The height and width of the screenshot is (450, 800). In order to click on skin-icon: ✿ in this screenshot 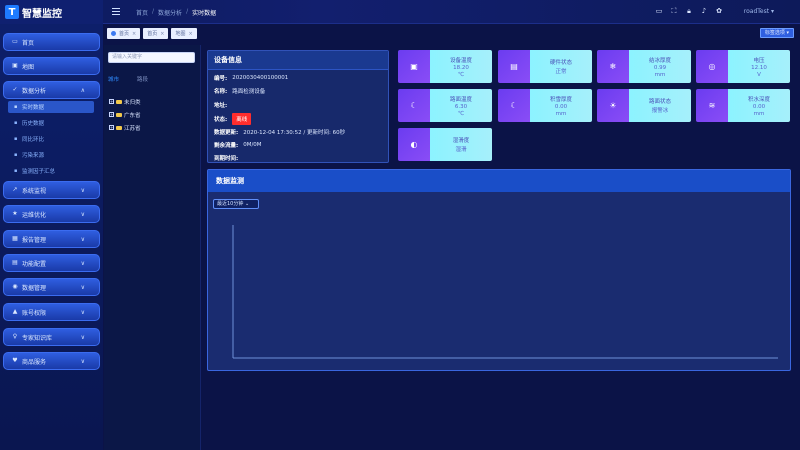, I will do `click(719, 11)`.